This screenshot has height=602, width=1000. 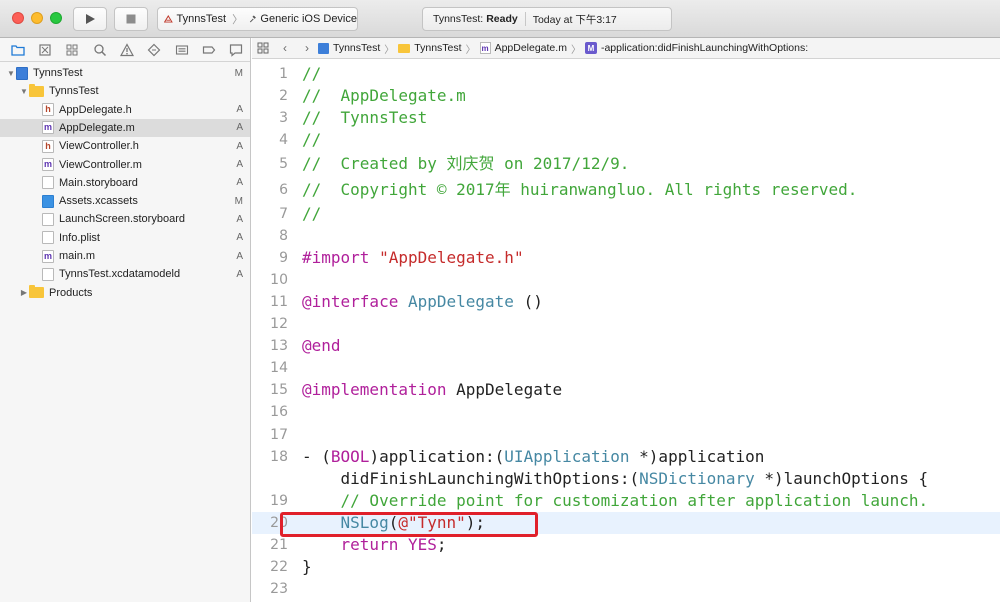 I want to click on file-tree-item: Info.plist A, so click(x=125, y=238).